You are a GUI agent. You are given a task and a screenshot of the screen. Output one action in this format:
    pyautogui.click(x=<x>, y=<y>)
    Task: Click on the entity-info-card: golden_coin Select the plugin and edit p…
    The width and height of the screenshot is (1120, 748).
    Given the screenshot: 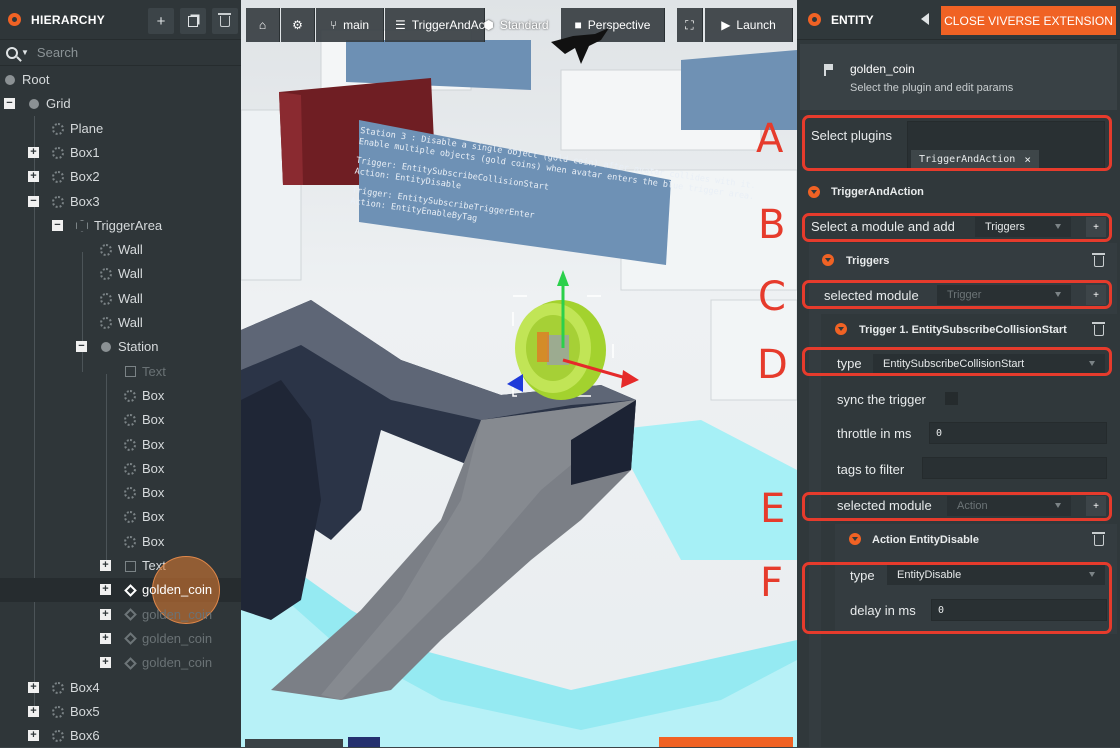 What is the action you would take?
    pyautogui.click(x=958, y=77)
    